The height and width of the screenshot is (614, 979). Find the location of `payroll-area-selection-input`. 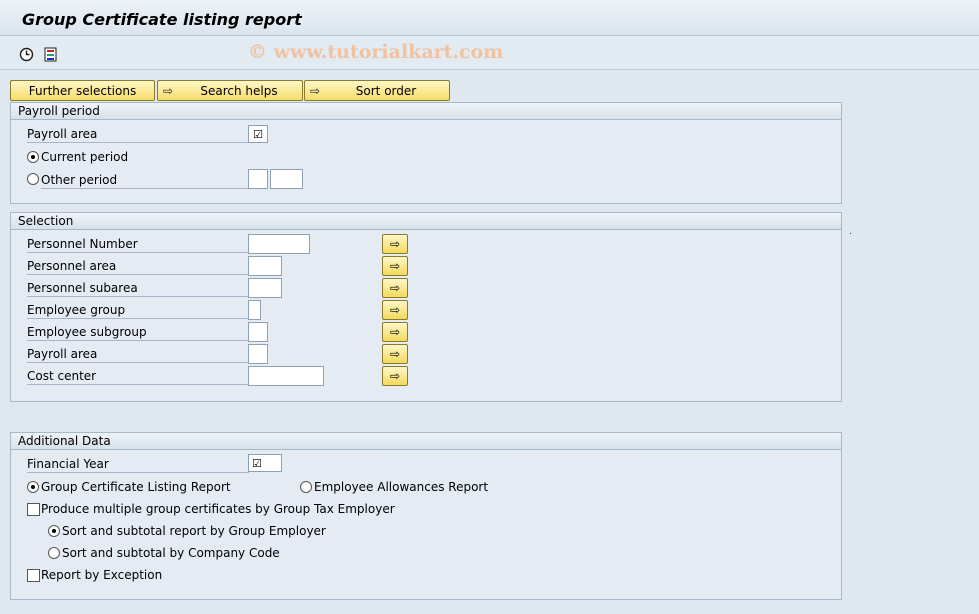

payroll-area-selection-input is located at coordinates (258, 354).